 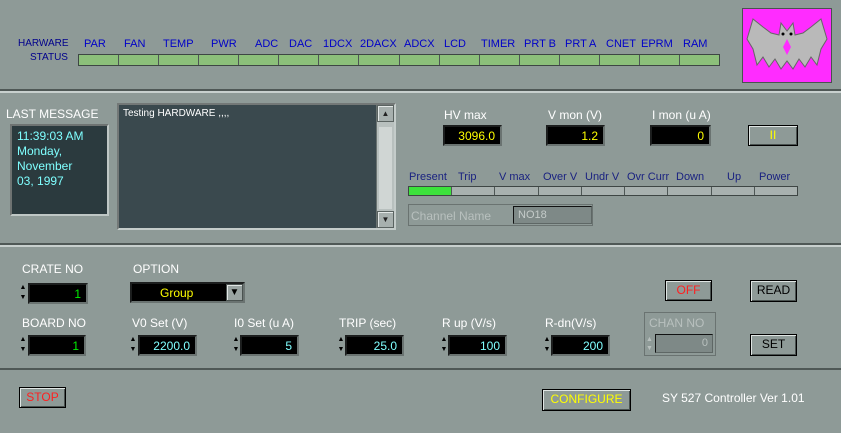 What do you see at coordinates (341, 345) in the screenshot?
I see `trip-spinner-icon: ▲ ▼` at bounding box center [341, 345].